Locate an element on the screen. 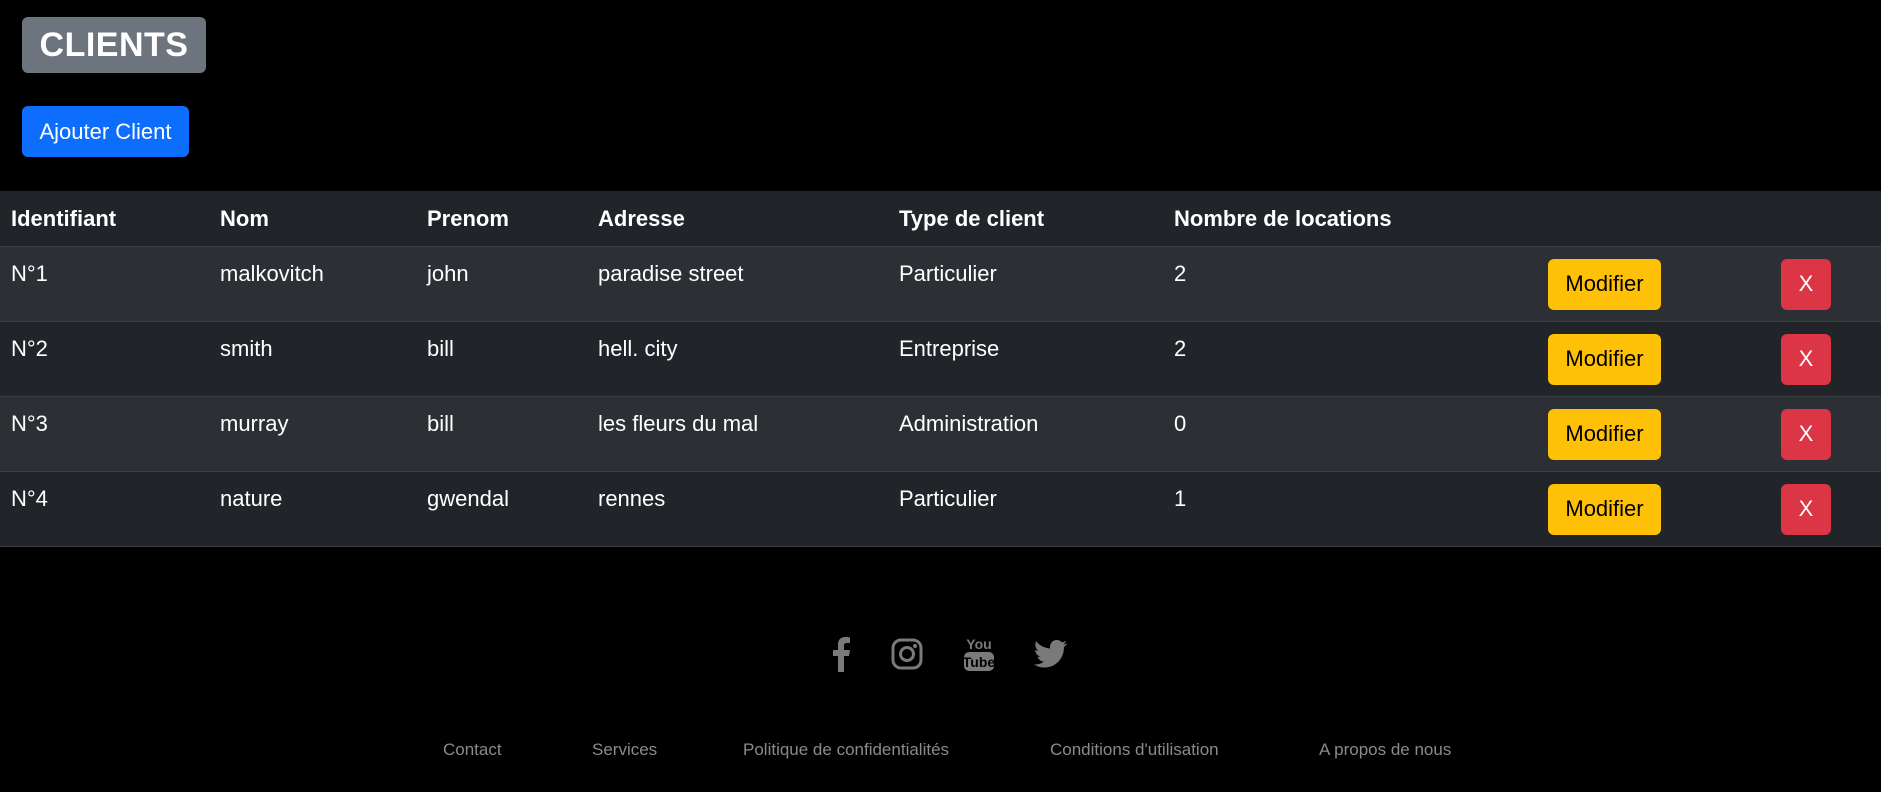 The width and height of the screenshot is (1881, 792). cell-nom: smith is located at coordinates (312, 359).